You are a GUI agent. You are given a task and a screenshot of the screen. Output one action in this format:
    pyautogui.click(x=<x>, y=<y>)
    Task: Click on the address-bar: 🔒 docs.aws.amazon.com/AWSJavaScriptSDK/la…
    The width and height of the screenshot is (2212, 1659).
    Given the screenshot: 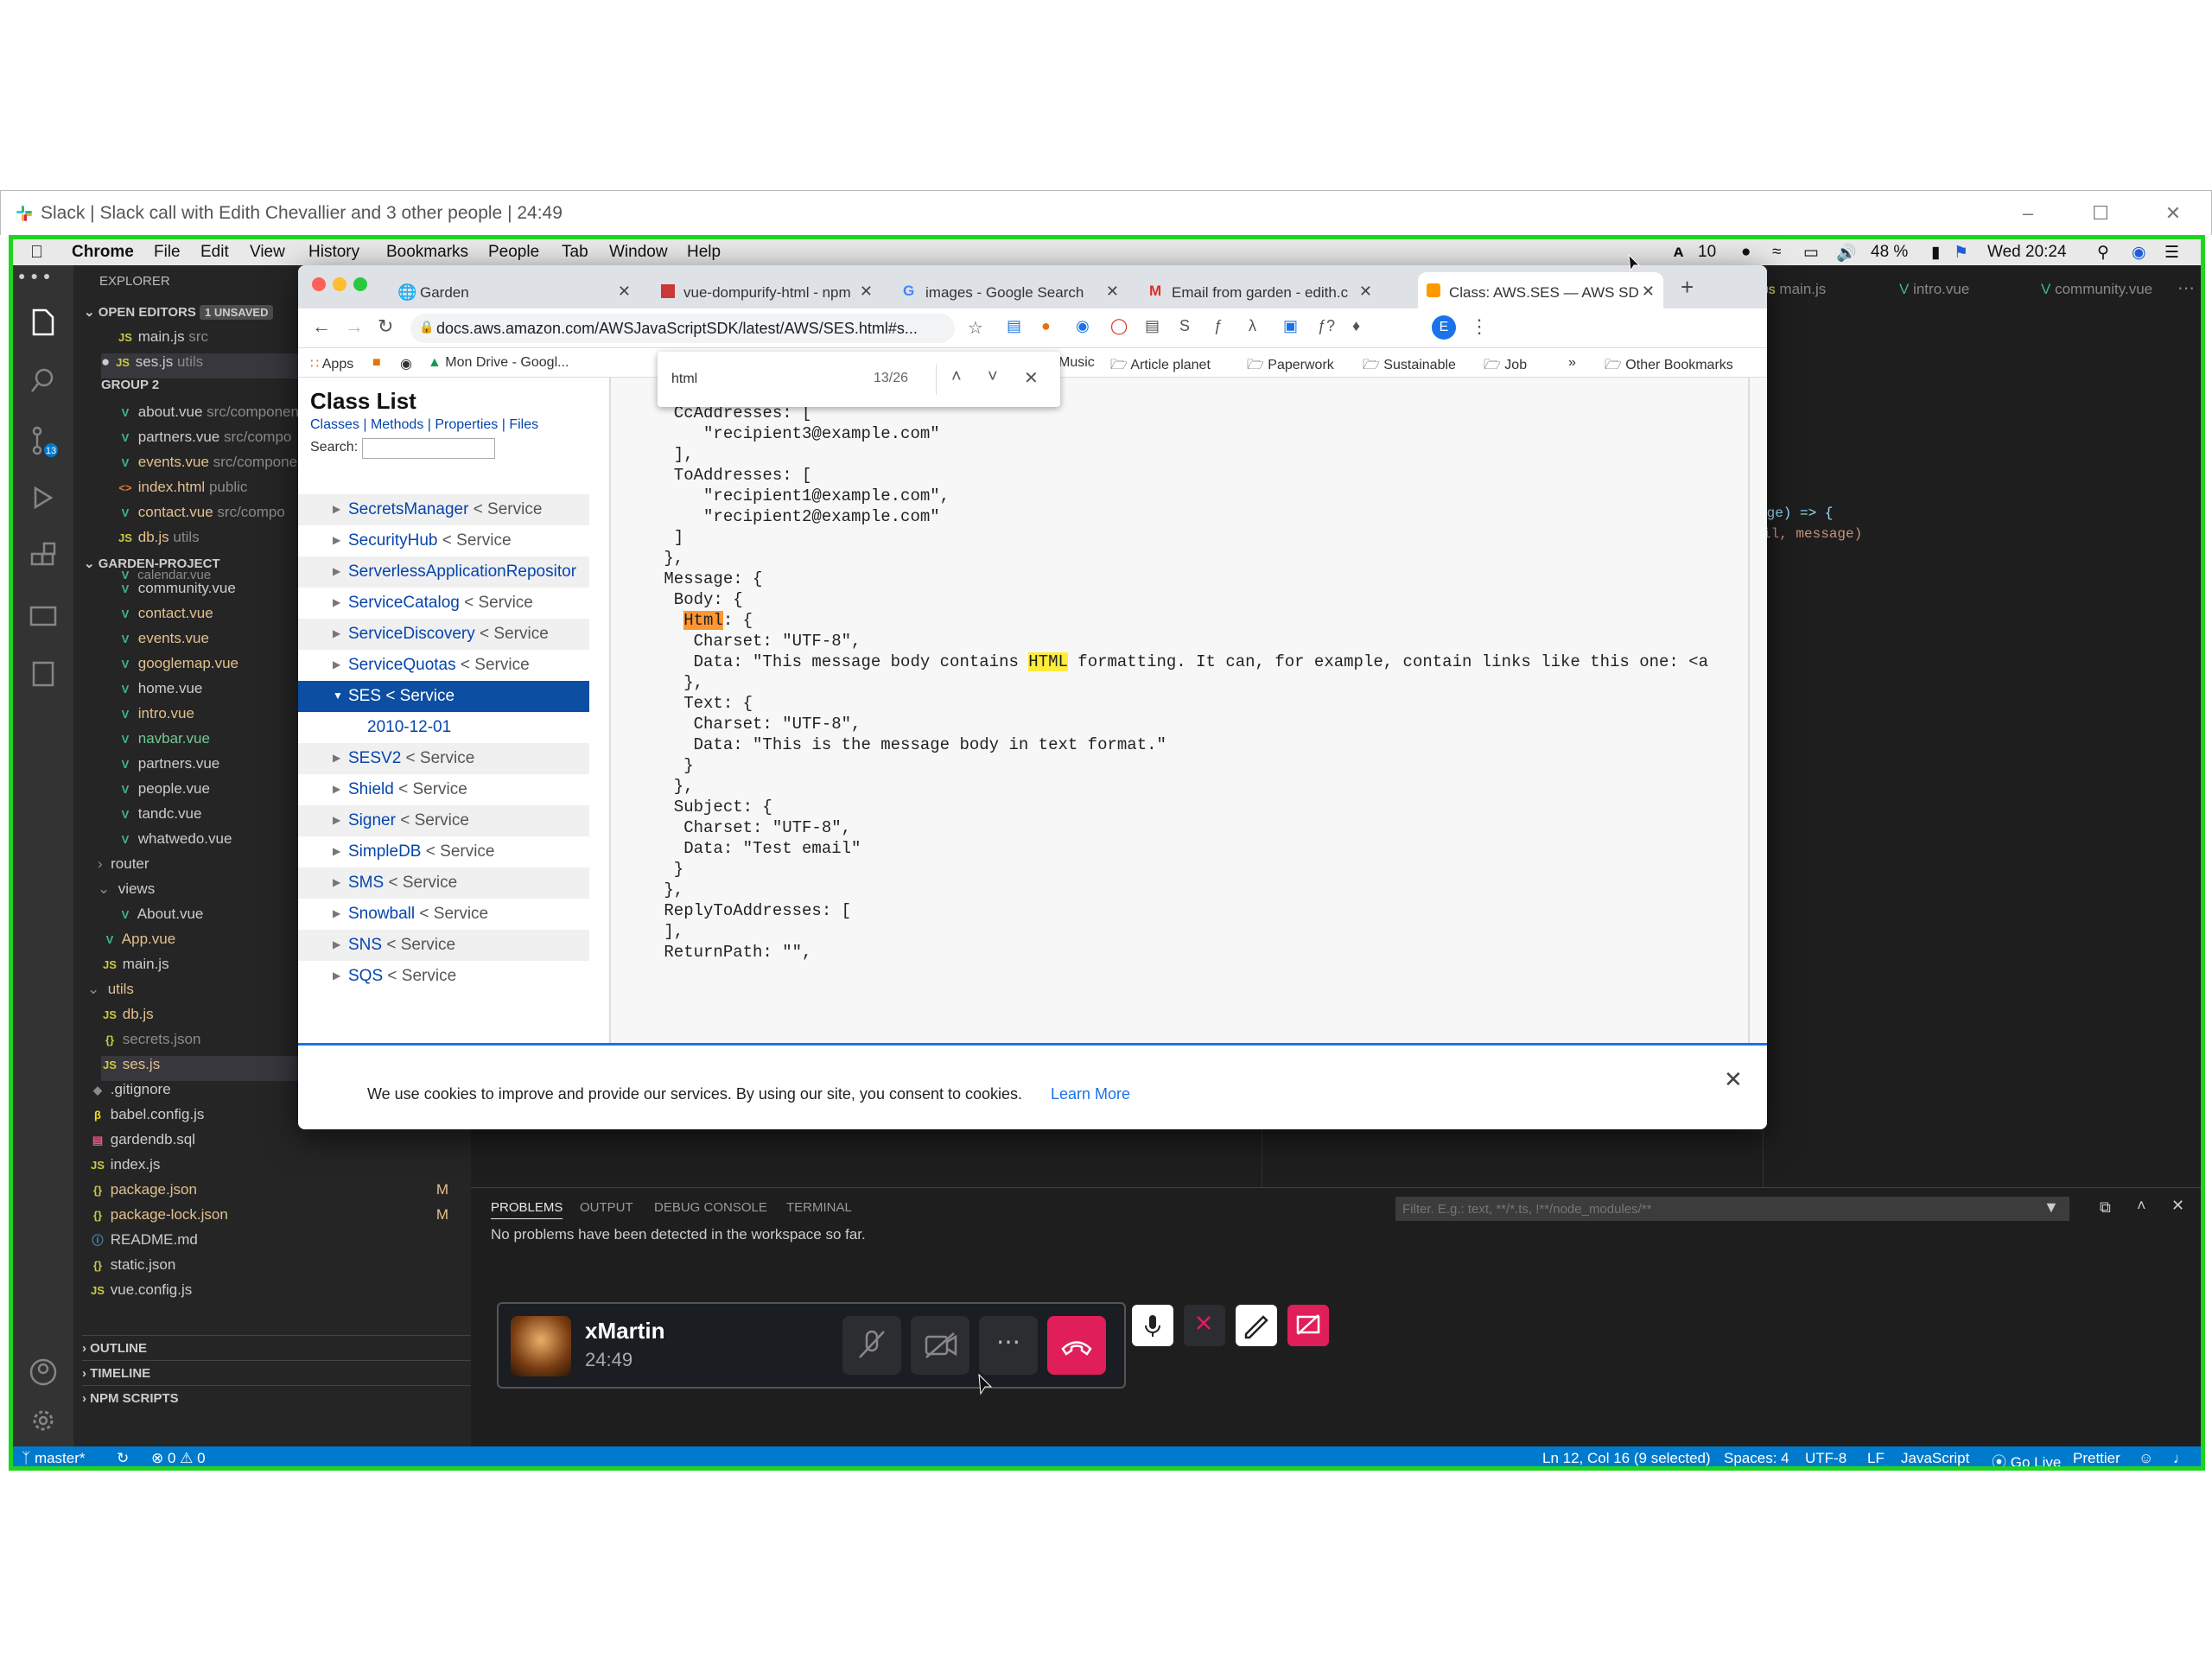 What is the action you would take?
    pyautogui.click(x=682, y=328)
    